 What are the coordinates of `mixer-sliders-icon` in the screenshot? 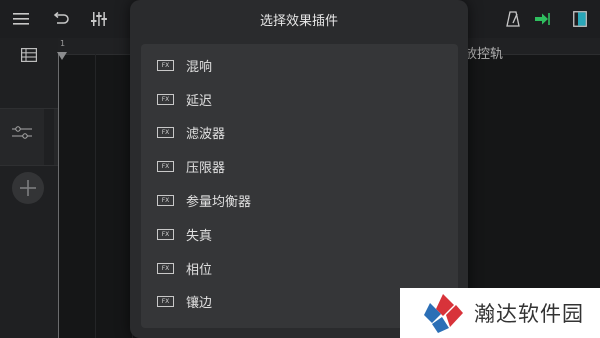 It's located at (99, 19).